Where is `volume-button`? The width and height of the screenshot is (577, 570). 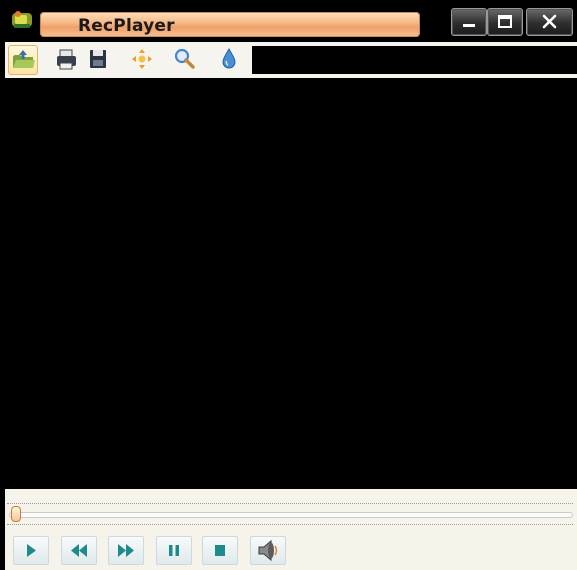 volume-button is located at coordinates (268, 550).